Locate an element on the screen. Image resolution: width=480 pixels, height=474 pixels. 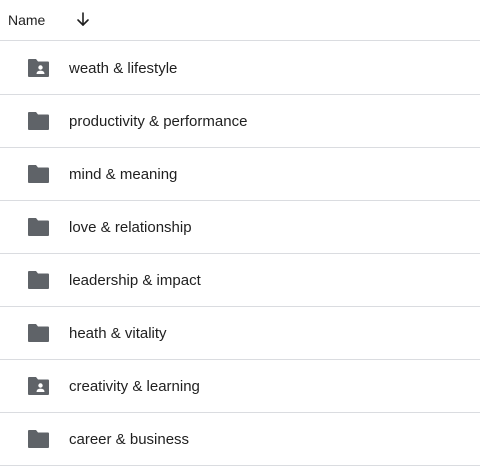
folder-name: love & relationship is located at coordinates (130, 227).